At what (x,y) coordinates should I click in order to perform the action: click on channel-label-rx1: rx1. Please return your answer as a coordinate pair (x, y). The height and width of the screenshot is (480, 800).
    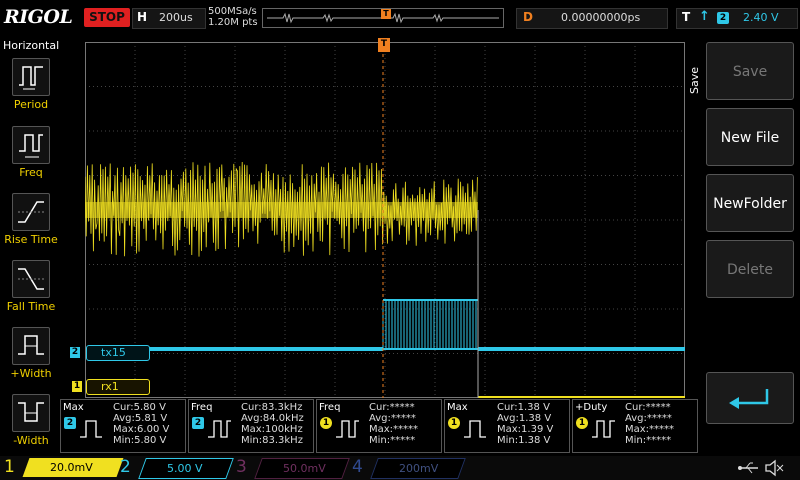
    Looking at the image, I should click on (118, 387).